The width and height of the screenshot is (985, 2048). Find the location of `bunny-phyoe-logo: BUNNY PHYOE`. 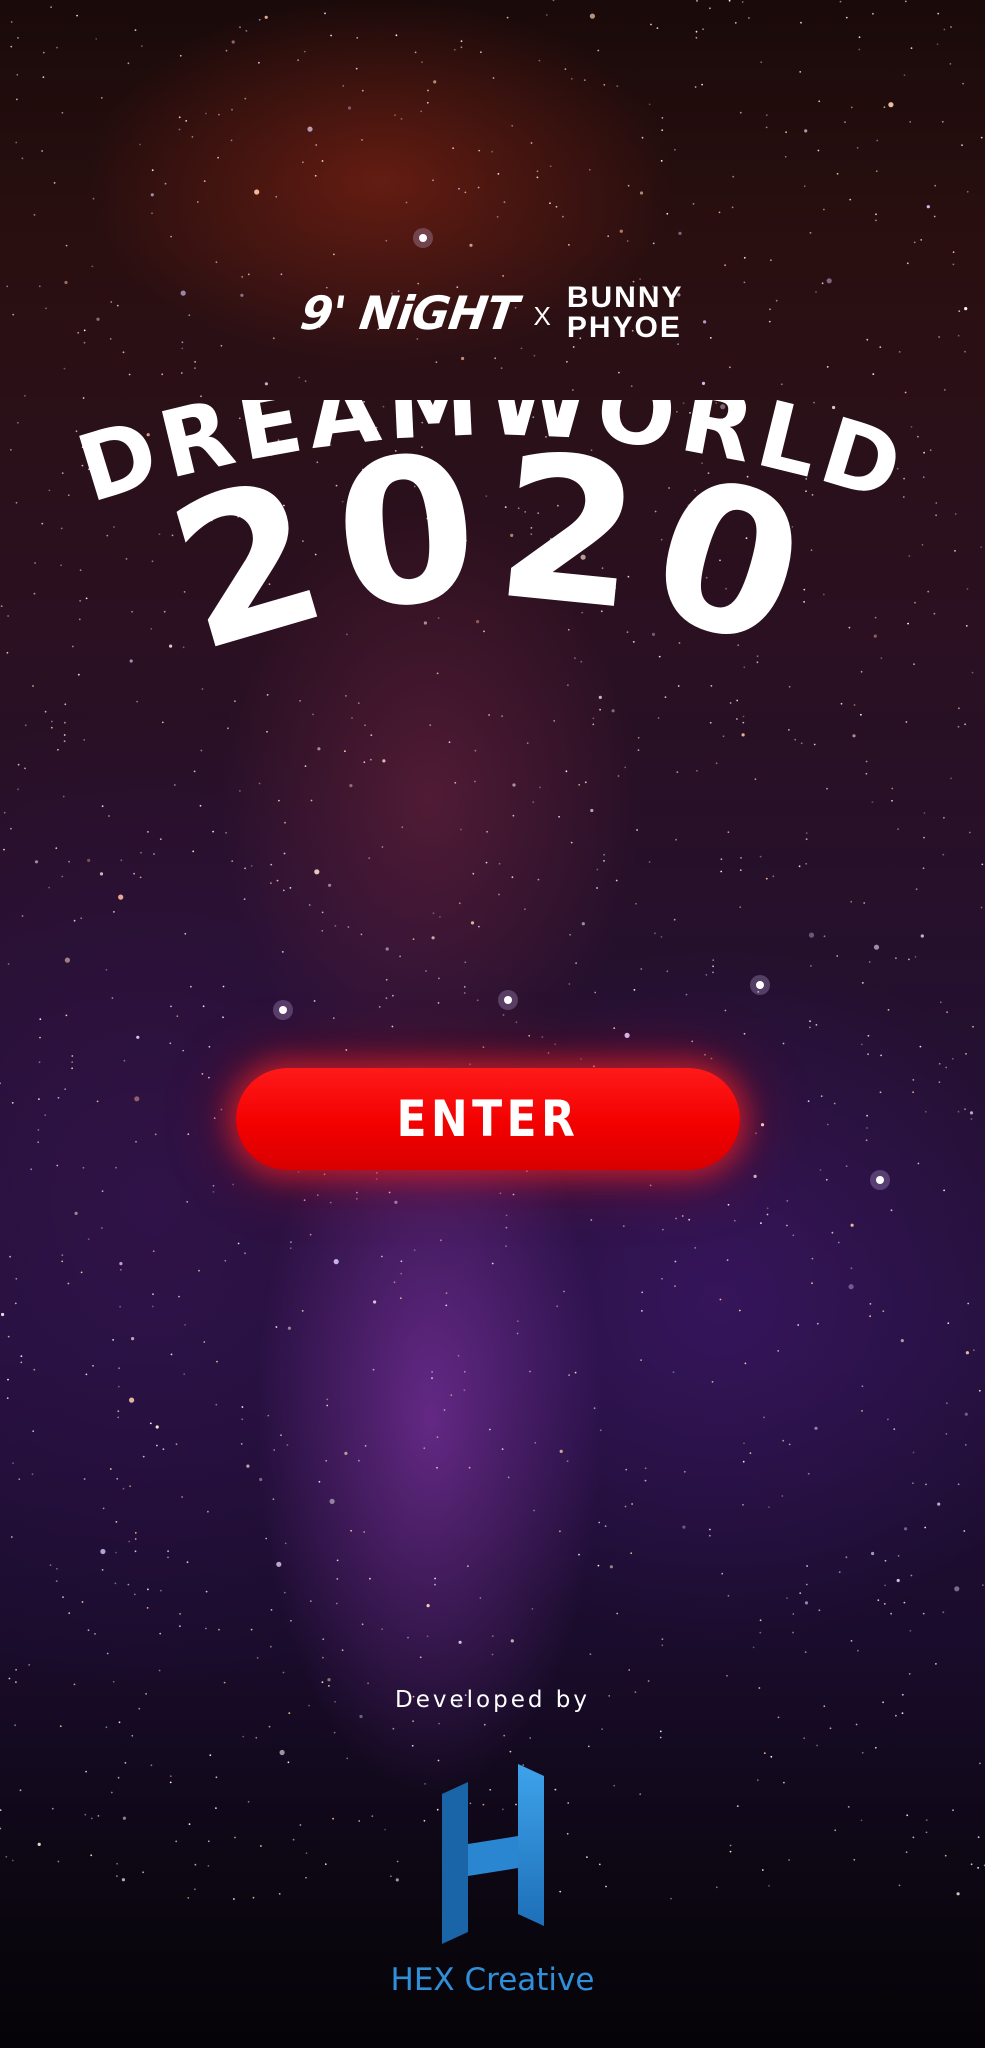

bunny-phyoe-logo: BUNNY PHYOE is located at coordinates (625, 313).